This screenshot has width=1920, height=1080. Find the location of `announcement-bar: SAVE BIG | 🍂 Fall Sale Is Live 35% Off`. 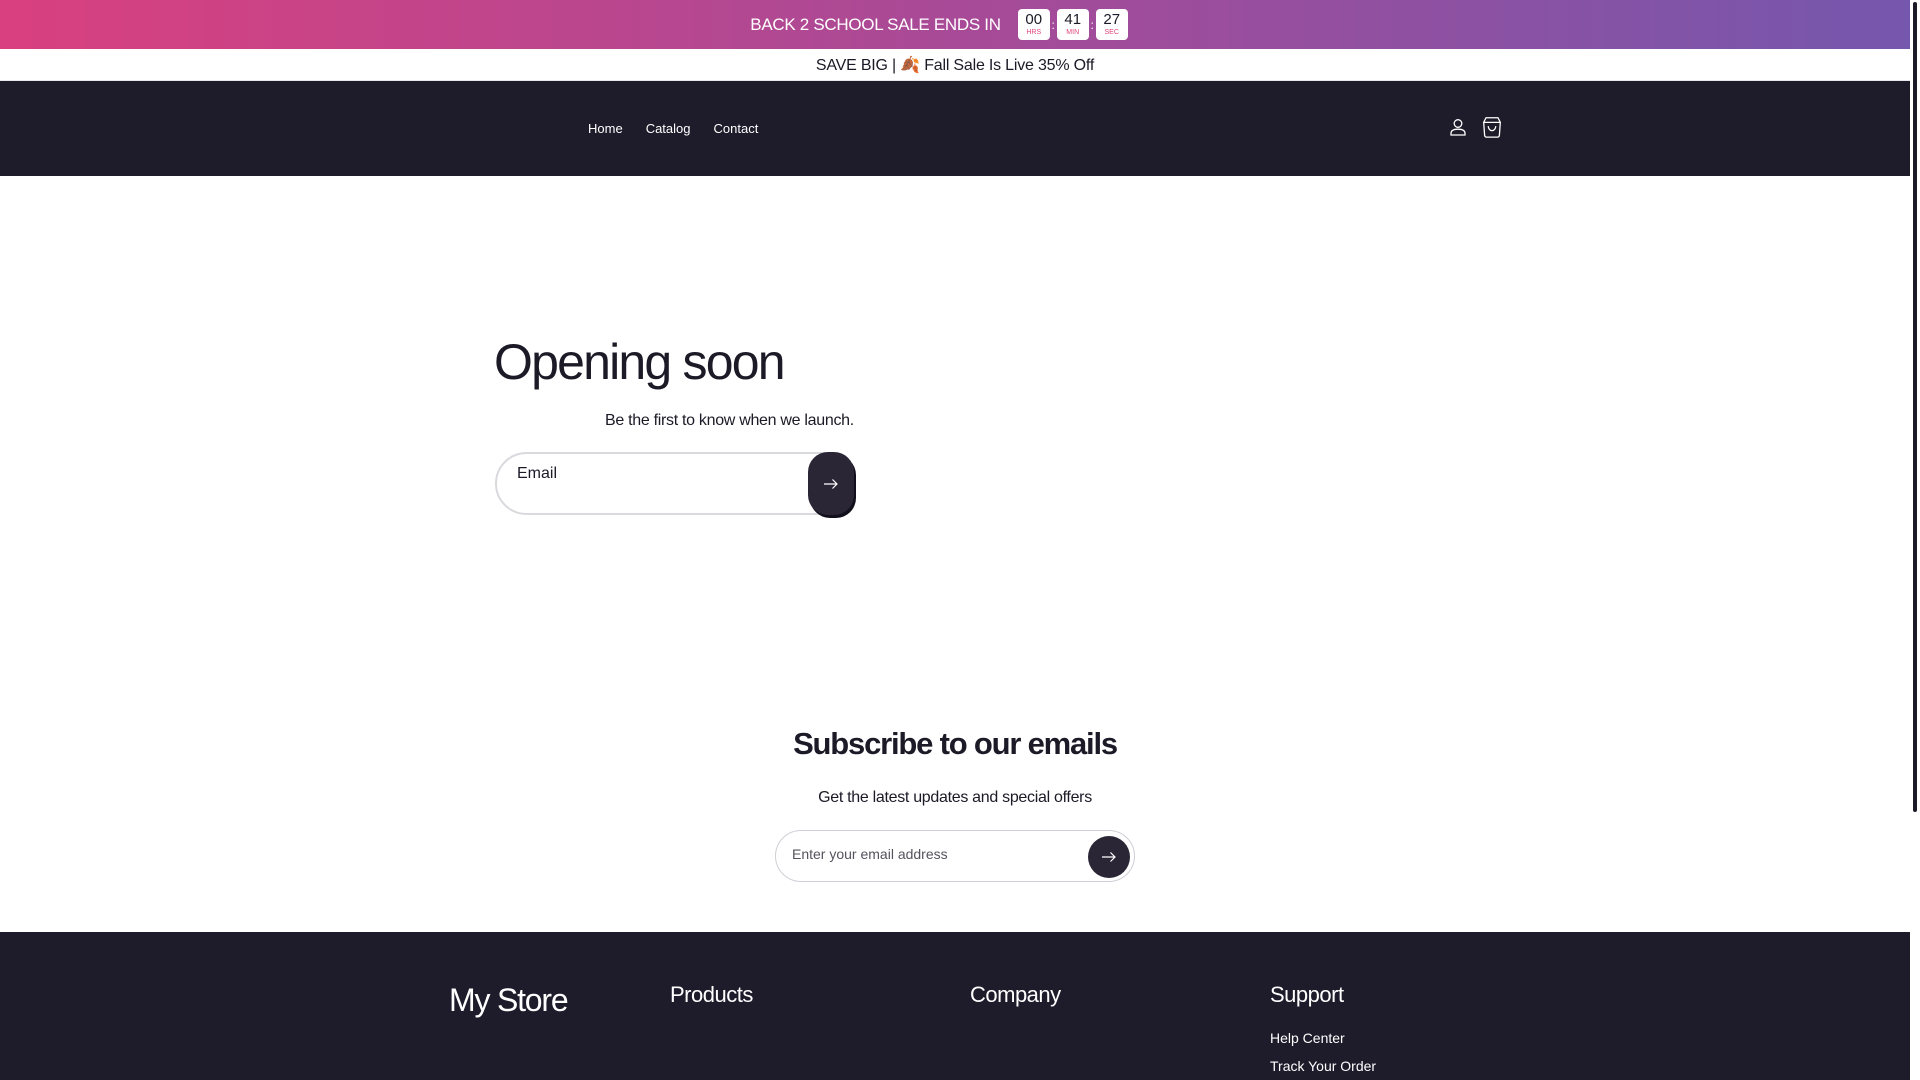

announcement-bar: SAVE BIG | 🍂 Fall Sale Is Live 35% Off is located at coordinates (955, 65).